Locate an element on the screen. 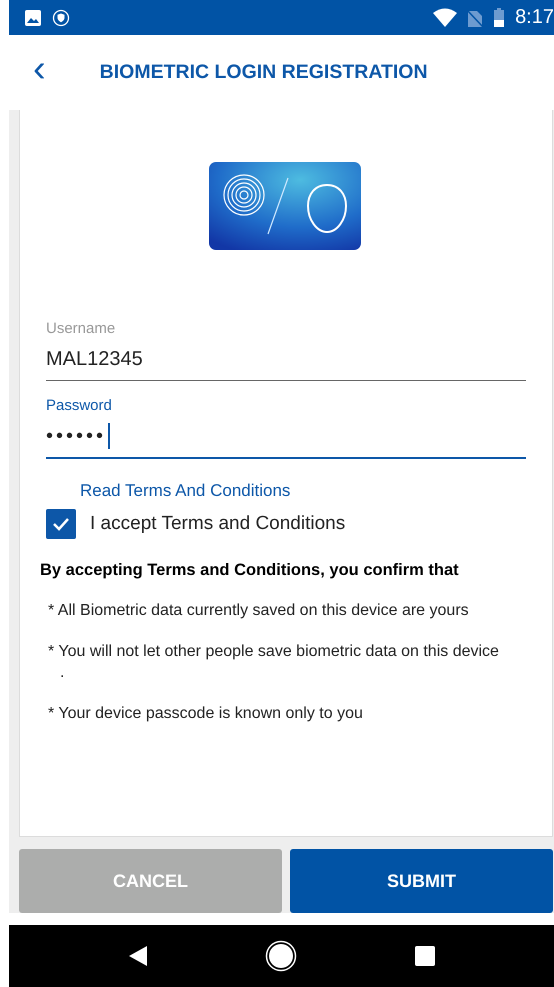 This screenshot has height=987, width=554. wifi-icon is located at coordinates (445, 18).